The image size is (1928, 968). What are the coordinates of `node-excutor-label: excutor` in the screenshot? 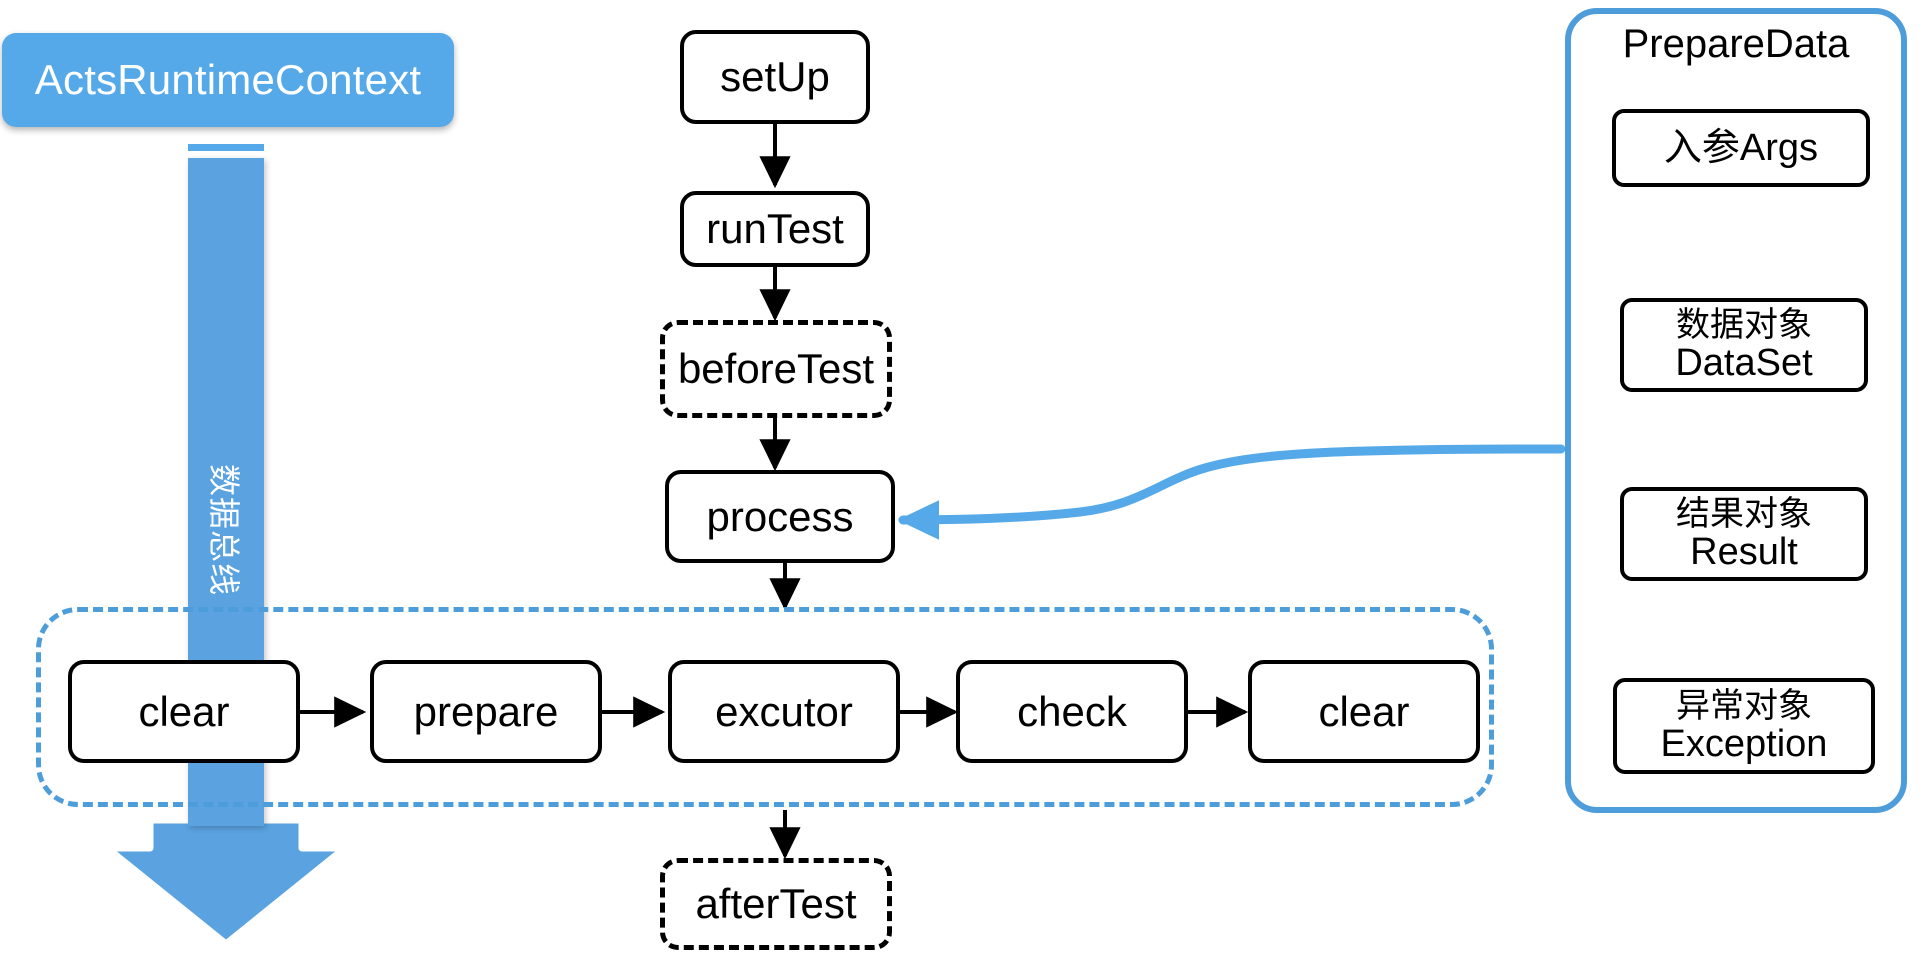 It's located at (784, 711).